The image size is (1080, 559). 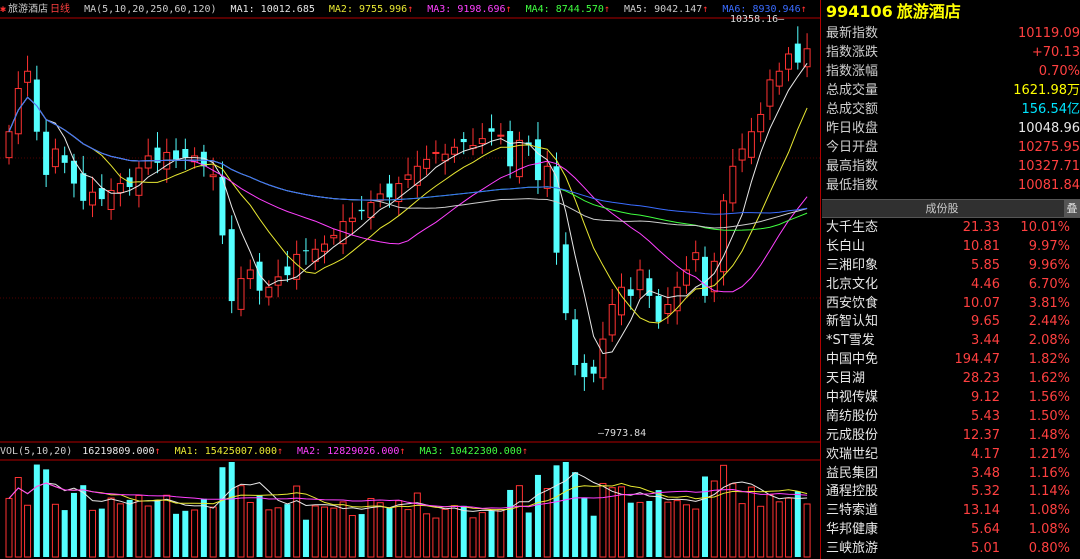 What do you see at coordinates (951, 246) in the screenshot?
I see `constituent-row: 长白山 10.81 9.97%` at bounding box center [951, 246].